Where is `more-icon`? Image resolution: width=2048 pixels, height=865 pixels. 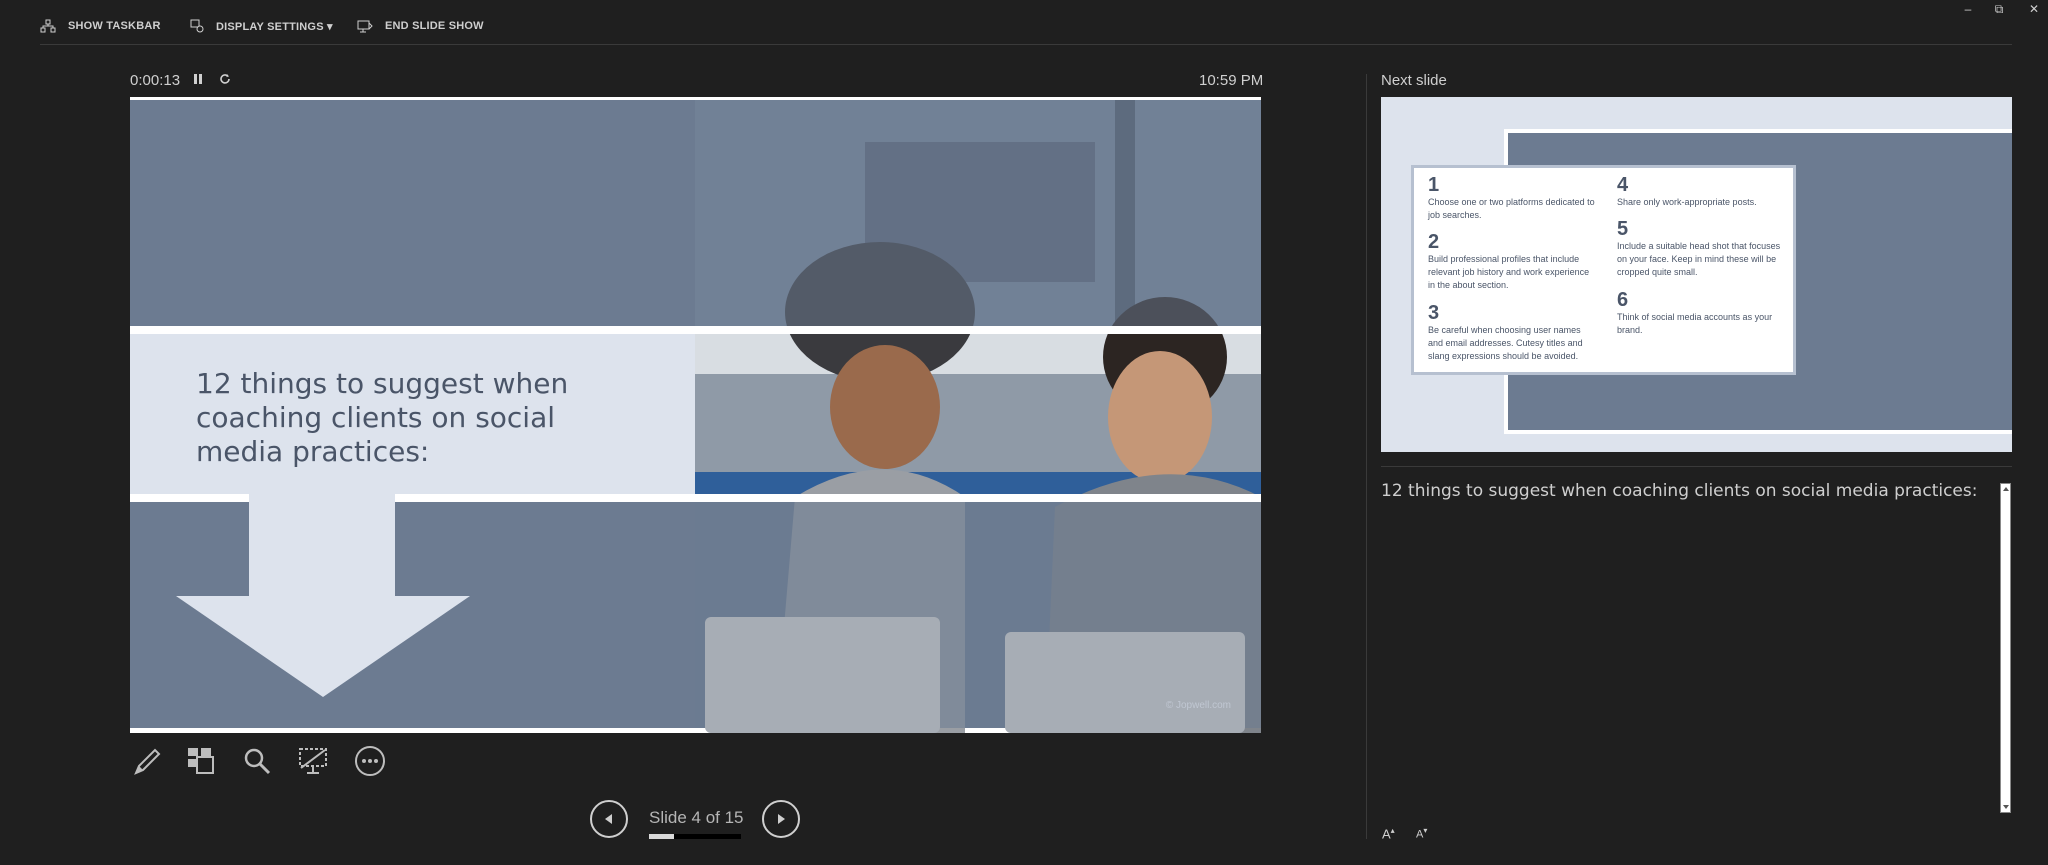 more-icon is located at coordinates (370, 761).